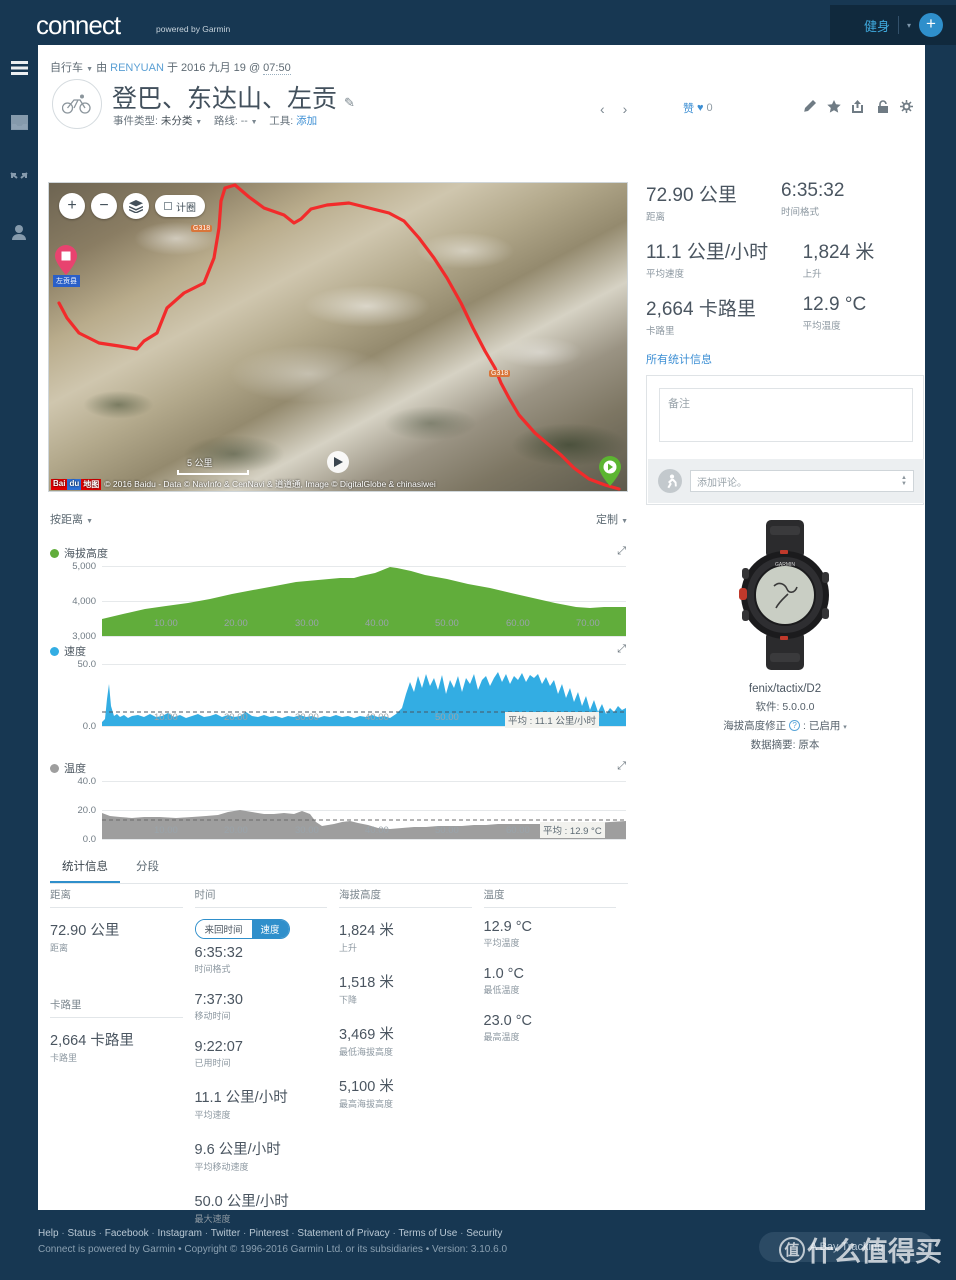 This screenshot has width=956, height=1280. I want to click on stat-item: 1,824 米 上升, so click(405, 936).